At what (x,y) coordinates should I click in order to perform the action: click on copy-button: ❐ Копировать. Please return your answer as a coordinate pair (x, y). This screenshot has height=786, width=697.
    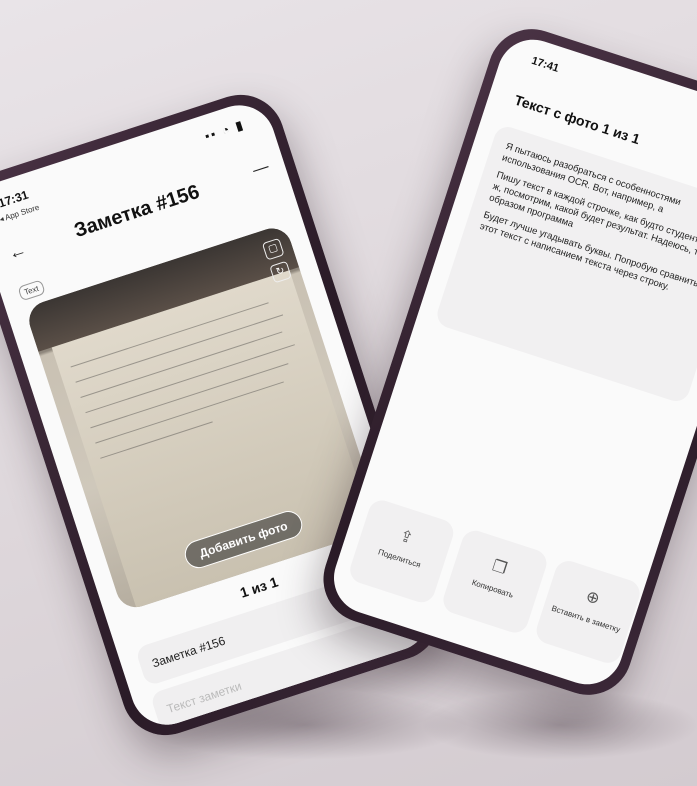
    Looking at the image, I should click on (495, 582).